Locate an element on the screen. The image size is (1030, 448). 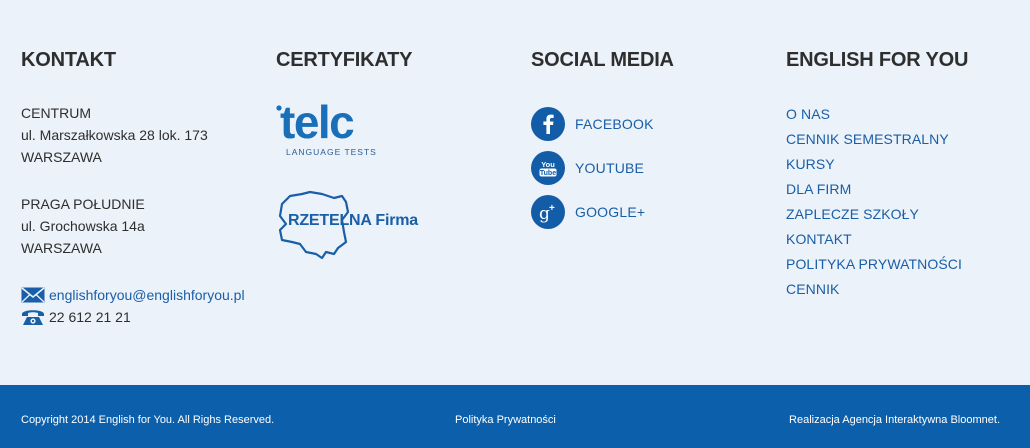
social-heading: SOCIAL MEDIA is located at coordinates (602, 60).